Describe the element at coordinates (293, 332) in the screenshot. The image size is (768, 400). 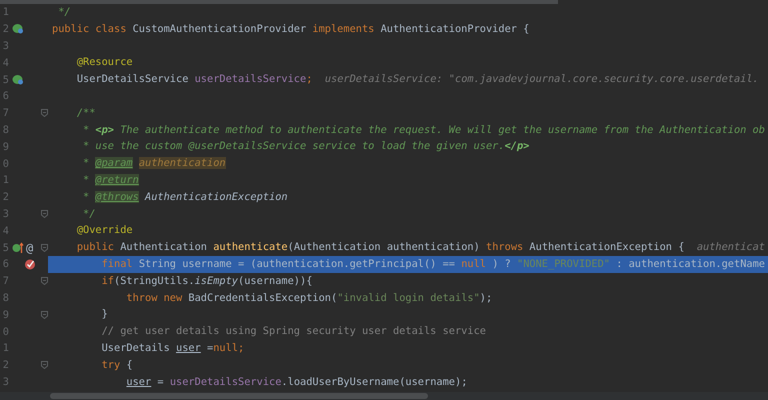
I see `code-line: // get user details using Spring security user details service` at that location.